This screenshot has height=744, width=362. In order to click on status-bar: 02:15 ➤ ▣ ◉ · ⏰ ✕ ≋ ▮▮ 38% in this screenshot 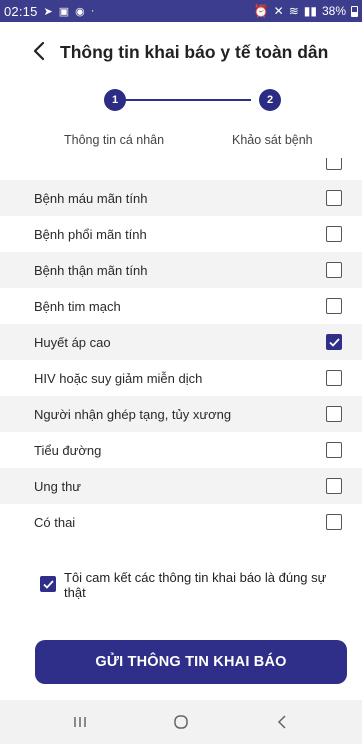, I will do `click(181, 11)`.